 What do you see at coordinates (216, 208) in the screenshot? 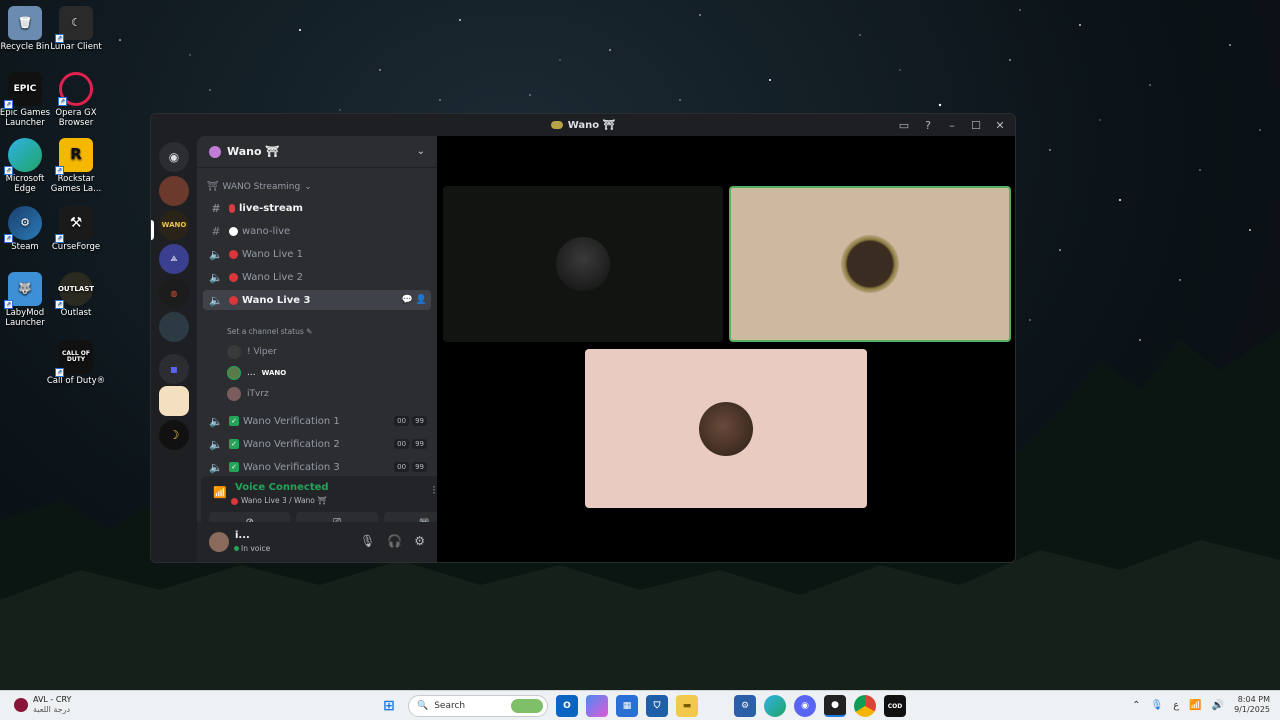
I see `hashtag-icon: #` at bounding box center [216, 208].